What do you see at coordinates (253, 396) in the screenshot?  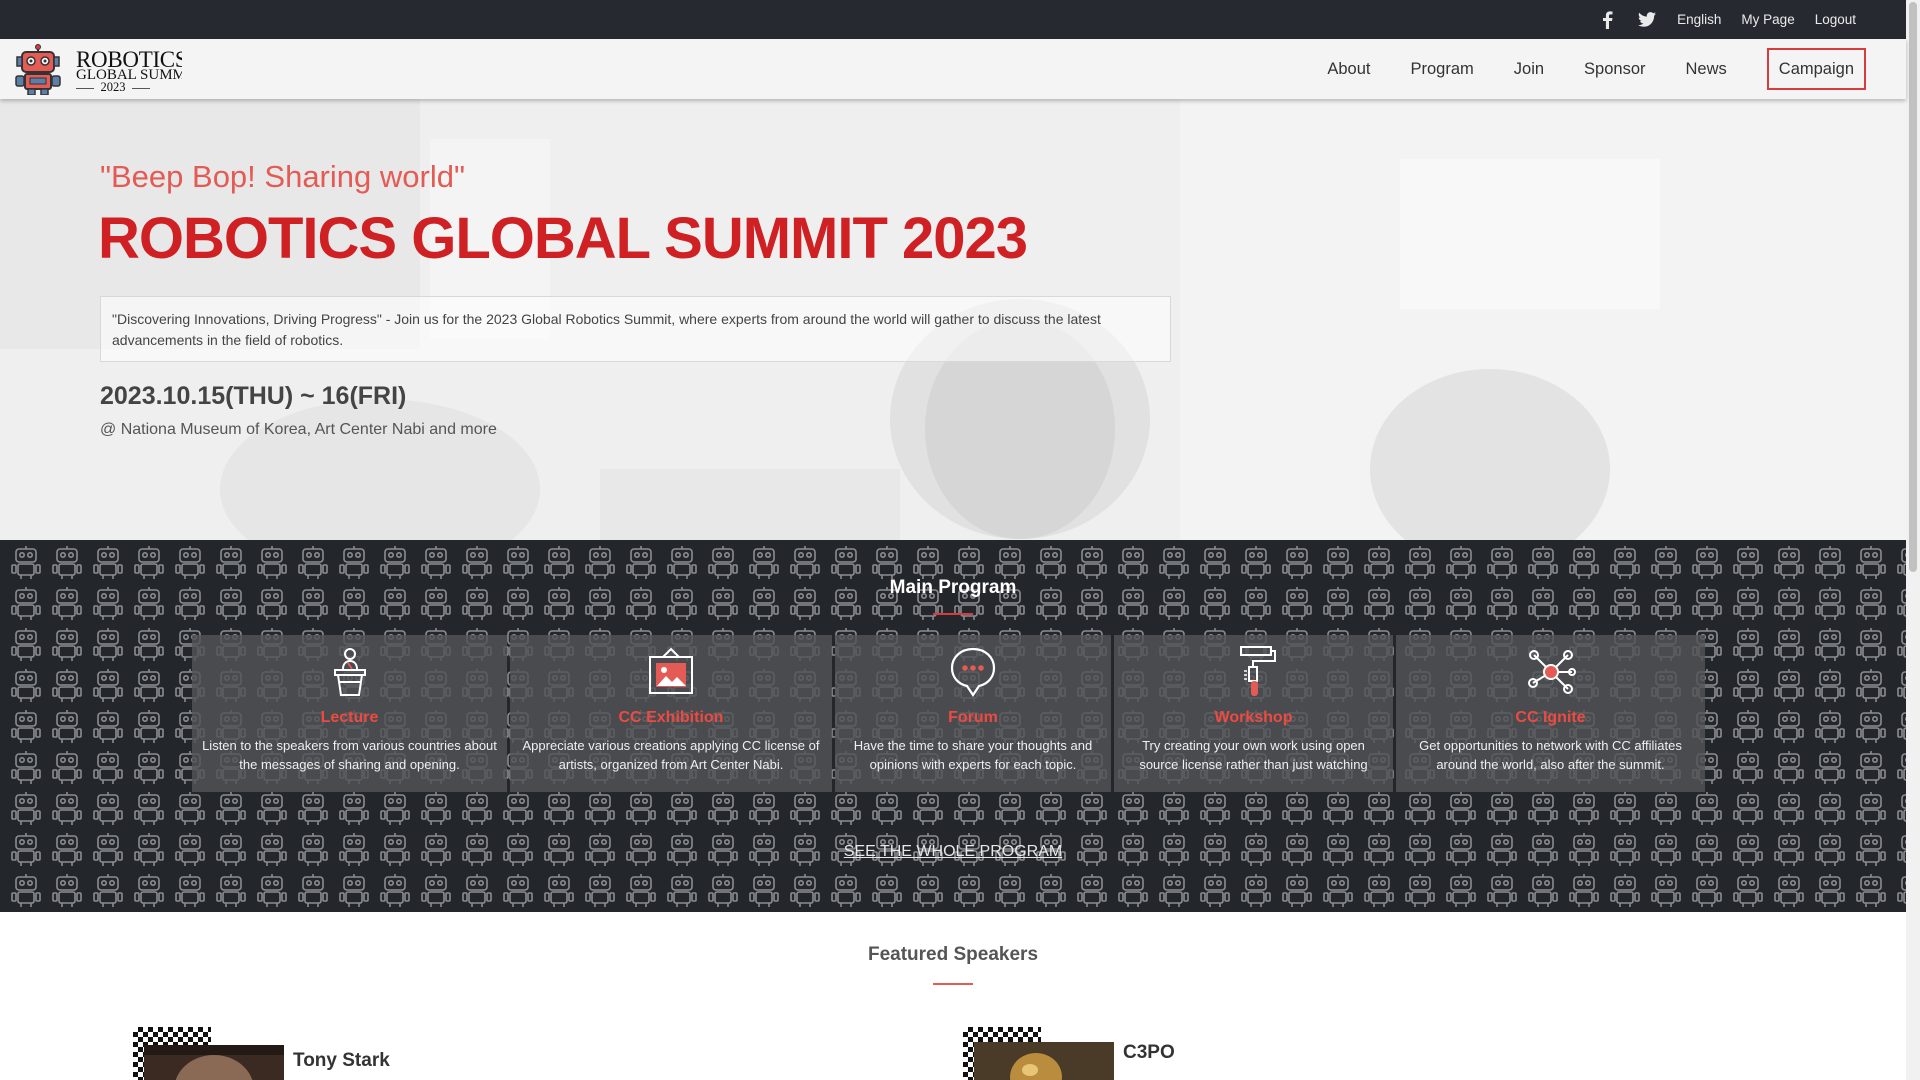 I see `event-date: 2023.10.15(THU) ~ 16(FRI)` at bounding box center [253, 396].